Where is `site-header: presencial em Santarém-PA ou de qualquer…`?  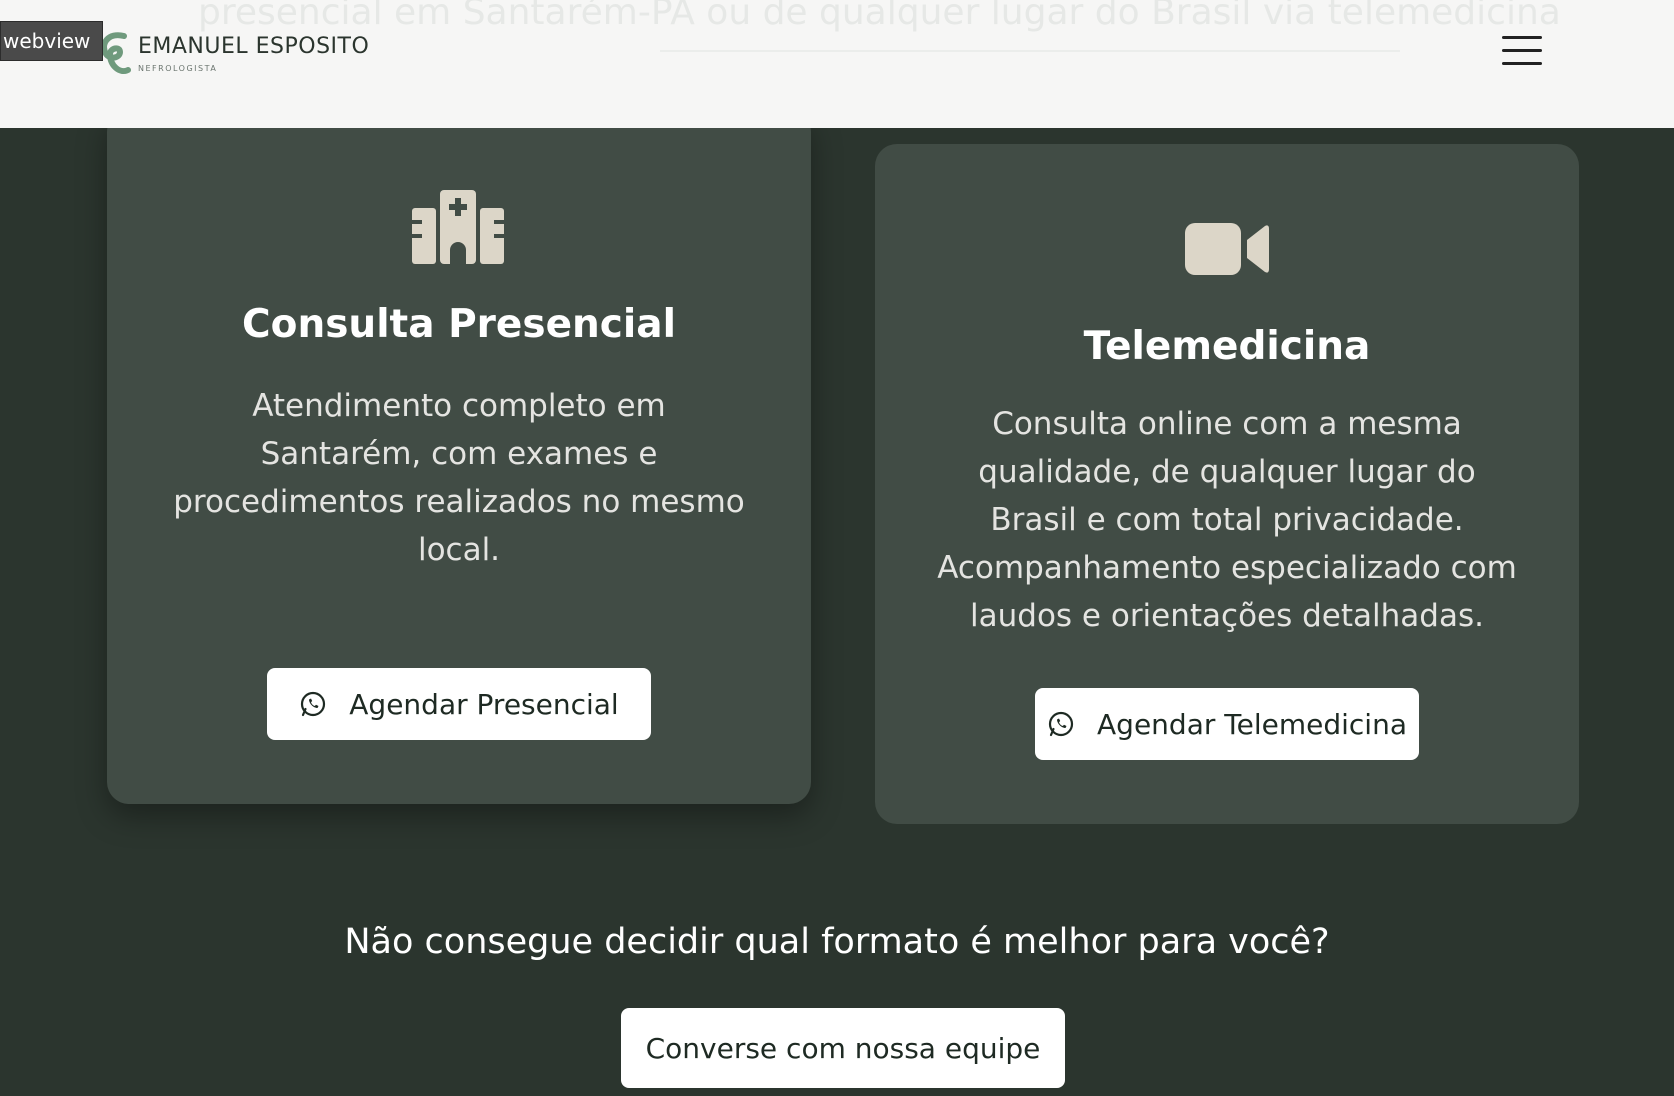
site-header: presencial em Santarém-PA ou de qualquer… is located at coordinates (837, 64).